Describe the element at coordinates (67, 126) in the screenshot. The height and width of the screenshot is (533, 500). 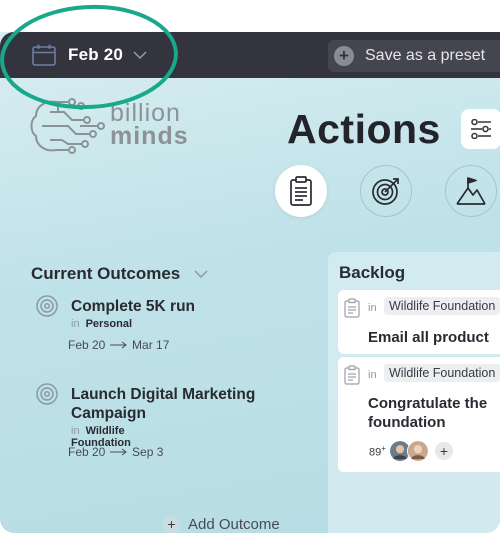
I see `brain-circuit-logo-icon` at that location.